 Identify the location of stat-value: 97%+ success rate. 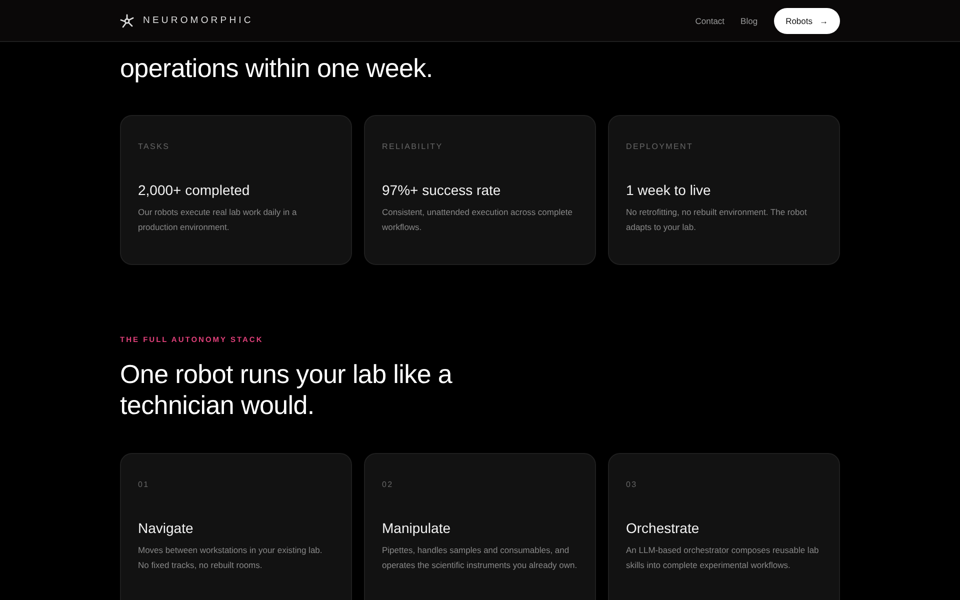
(442, 190).